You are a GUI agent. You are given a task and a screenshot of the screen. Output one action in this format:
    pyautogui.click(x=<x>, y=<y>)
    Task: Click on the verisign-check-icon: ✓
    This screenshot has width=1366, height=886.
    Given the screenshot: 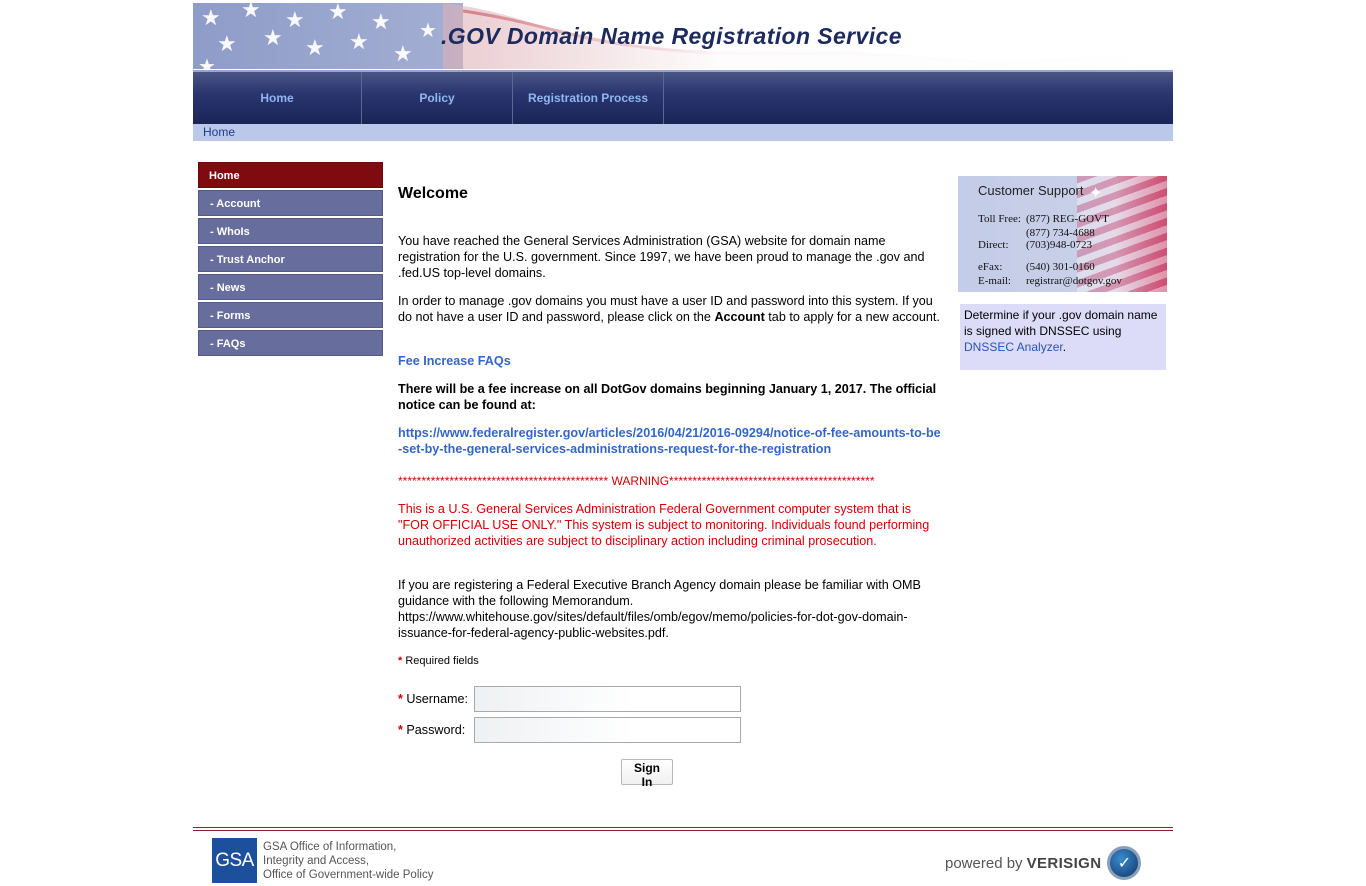 What is the action you would take?
    pyautogui.click(x=1124, y=863)
    